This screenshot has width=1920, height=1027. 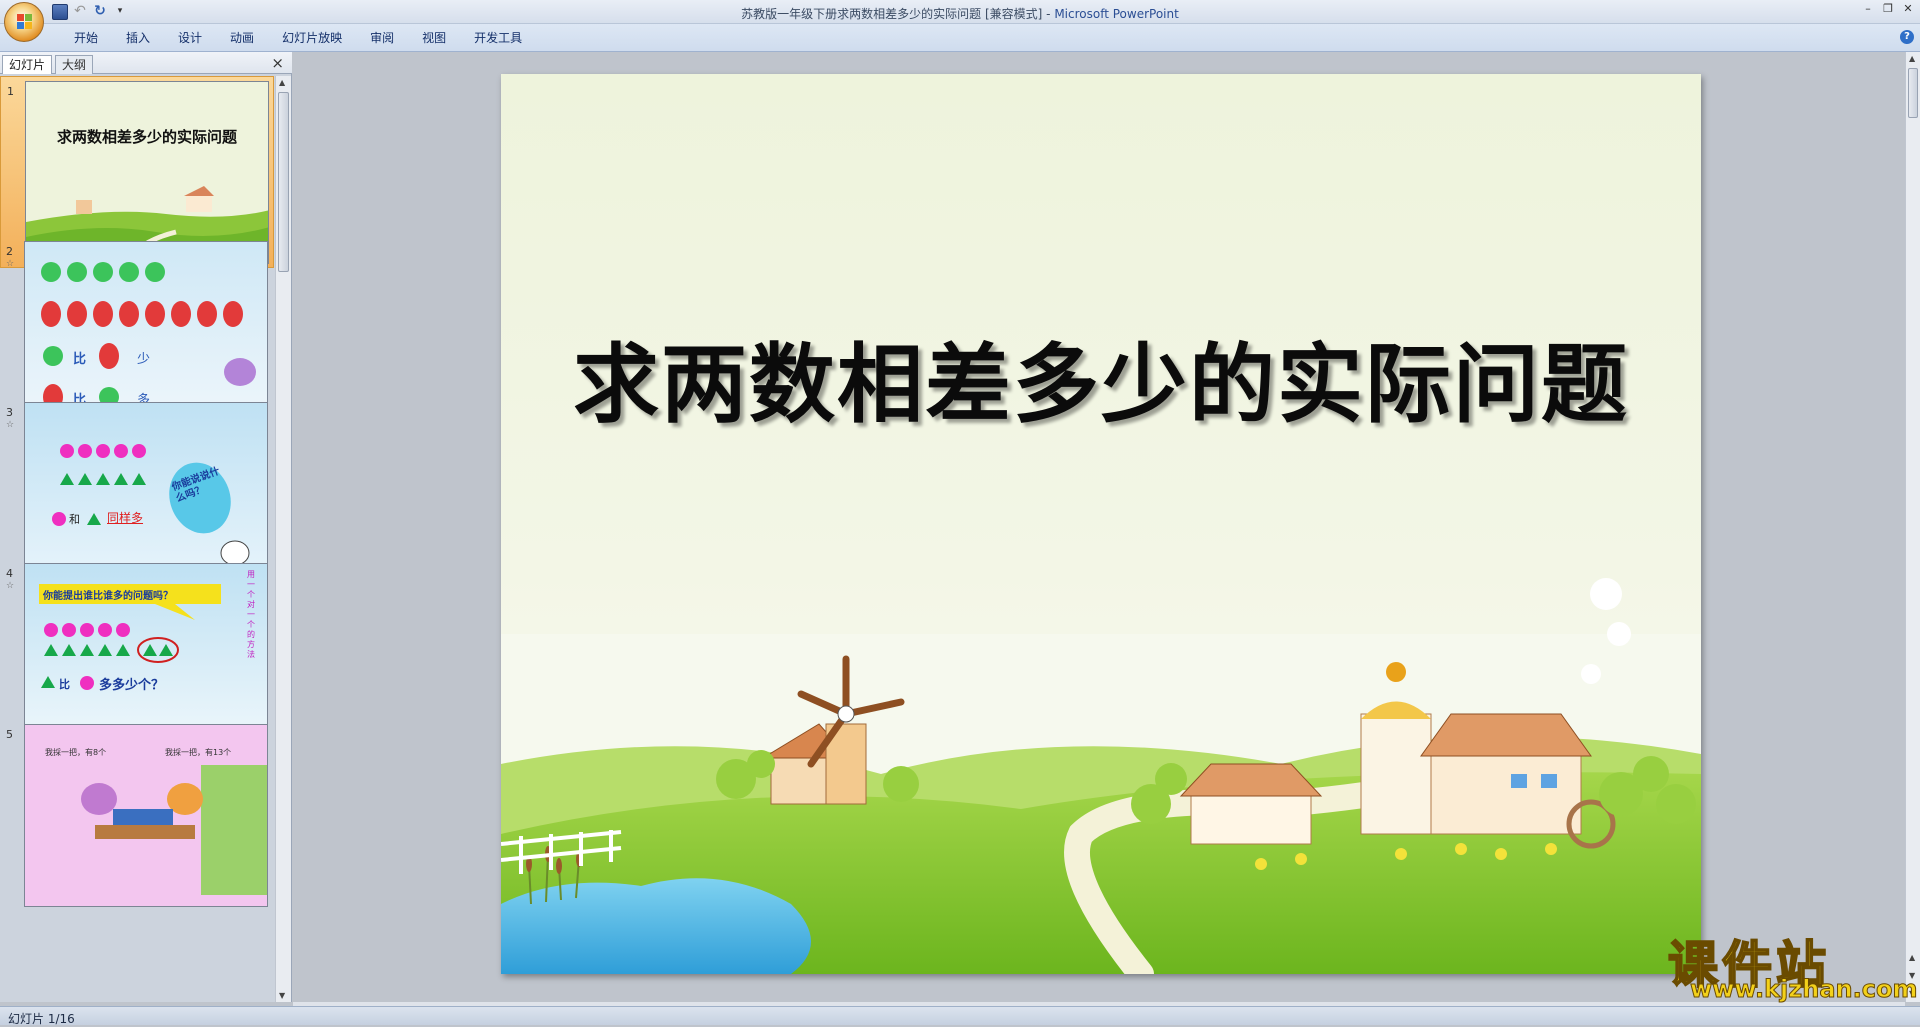 I want to click on tab-design: 设计, so click(x=190, y=38).